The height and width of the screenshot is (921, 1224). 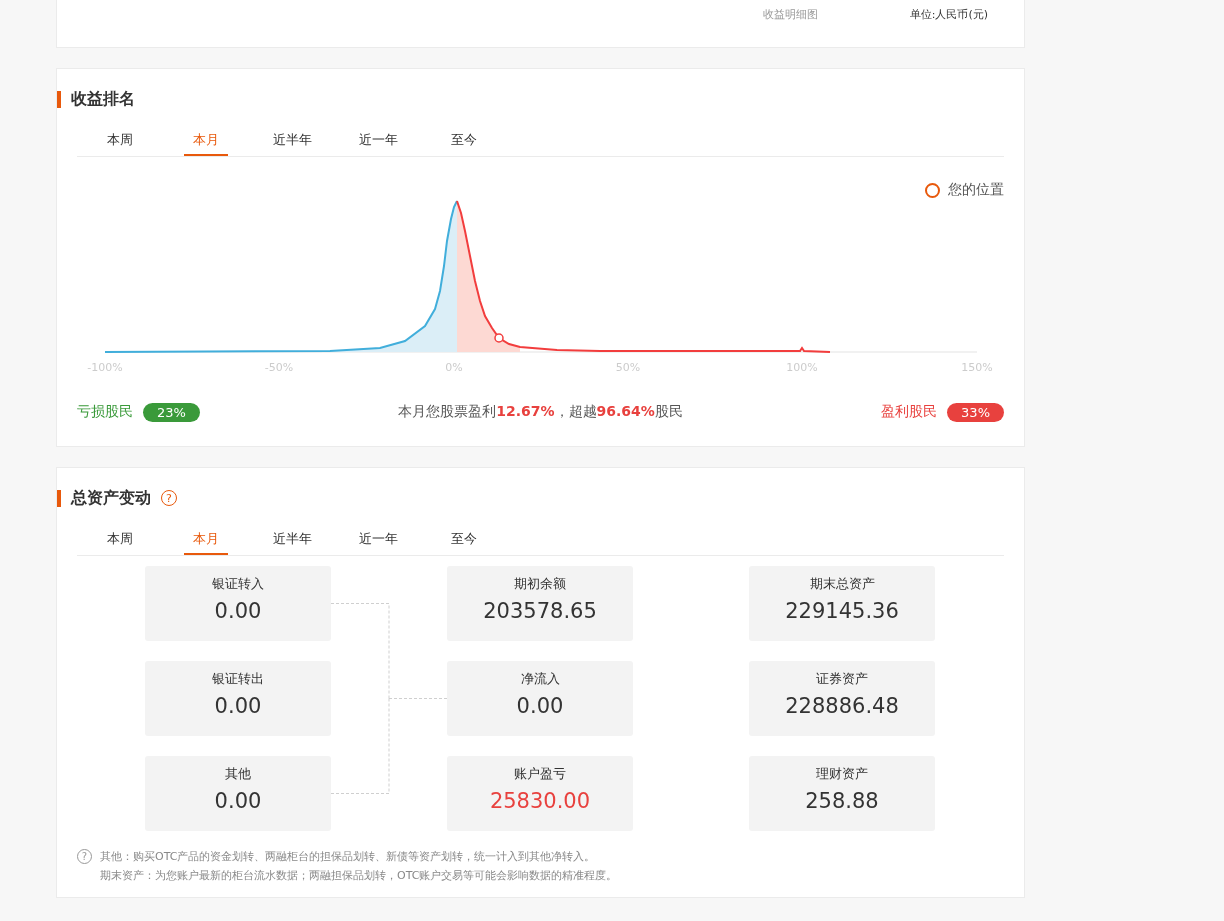 What do you see at coordinates (348, 856) in the screenshot?
I see `note-text: 其他：购买OTC产品的资金划转、两融柜台的担保品划转、新债等资产划转，统一计入到其他净转入。` at bounding box center [348, 856].